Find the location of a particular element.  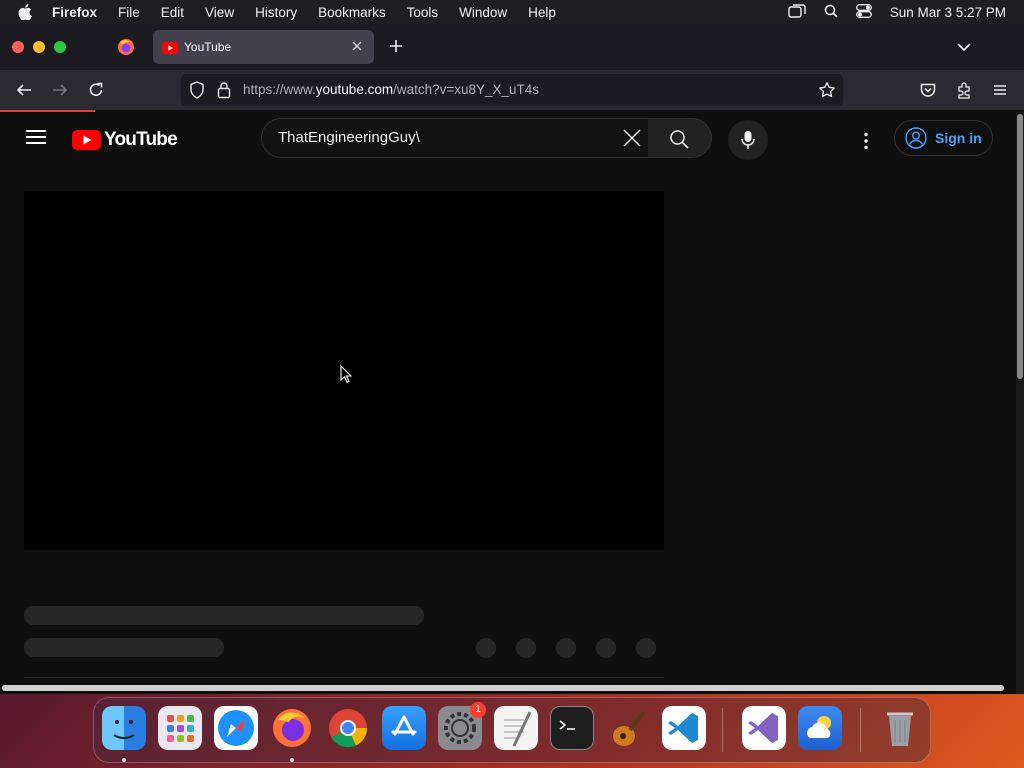

voice-search-button is located at coordinates (748, 140).